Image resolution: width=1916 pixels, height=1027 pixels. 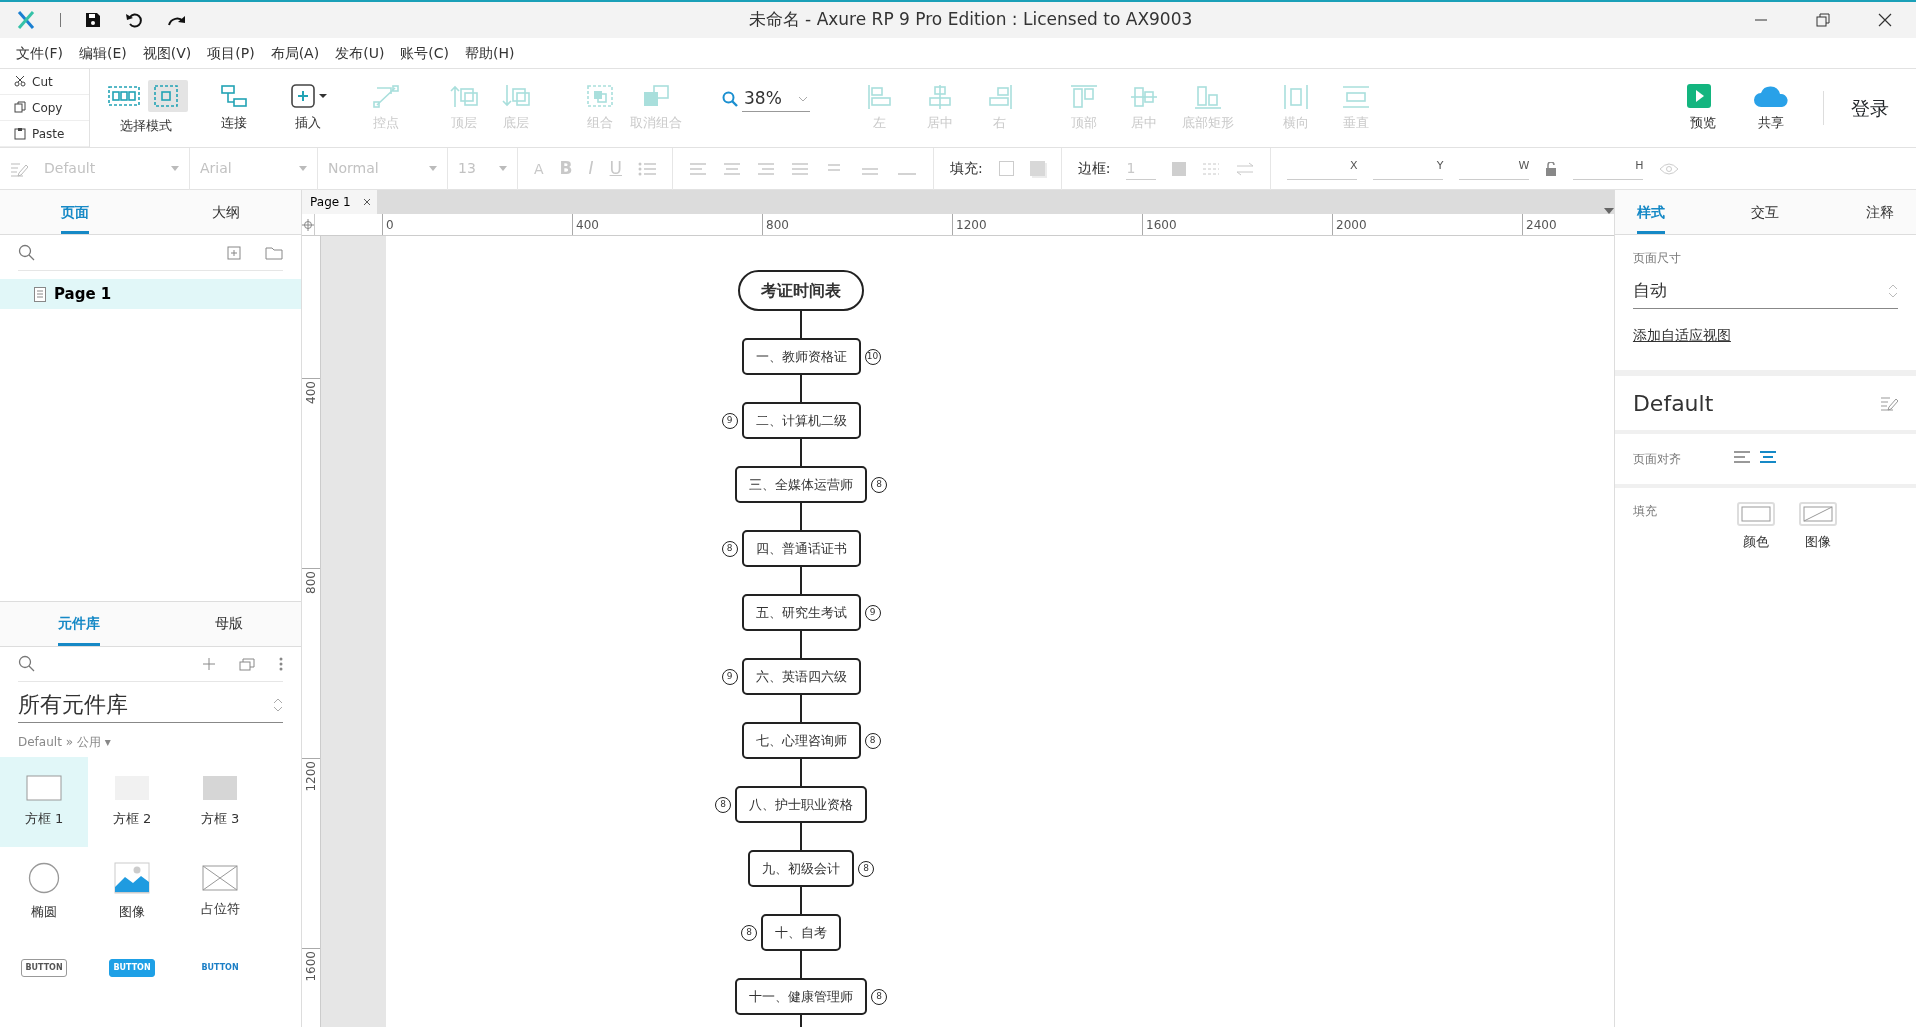 What do you see at coordinates (44, 802) in the screenshot?
I see `widget-item: 方框 1` at bounding box center [44, 802].